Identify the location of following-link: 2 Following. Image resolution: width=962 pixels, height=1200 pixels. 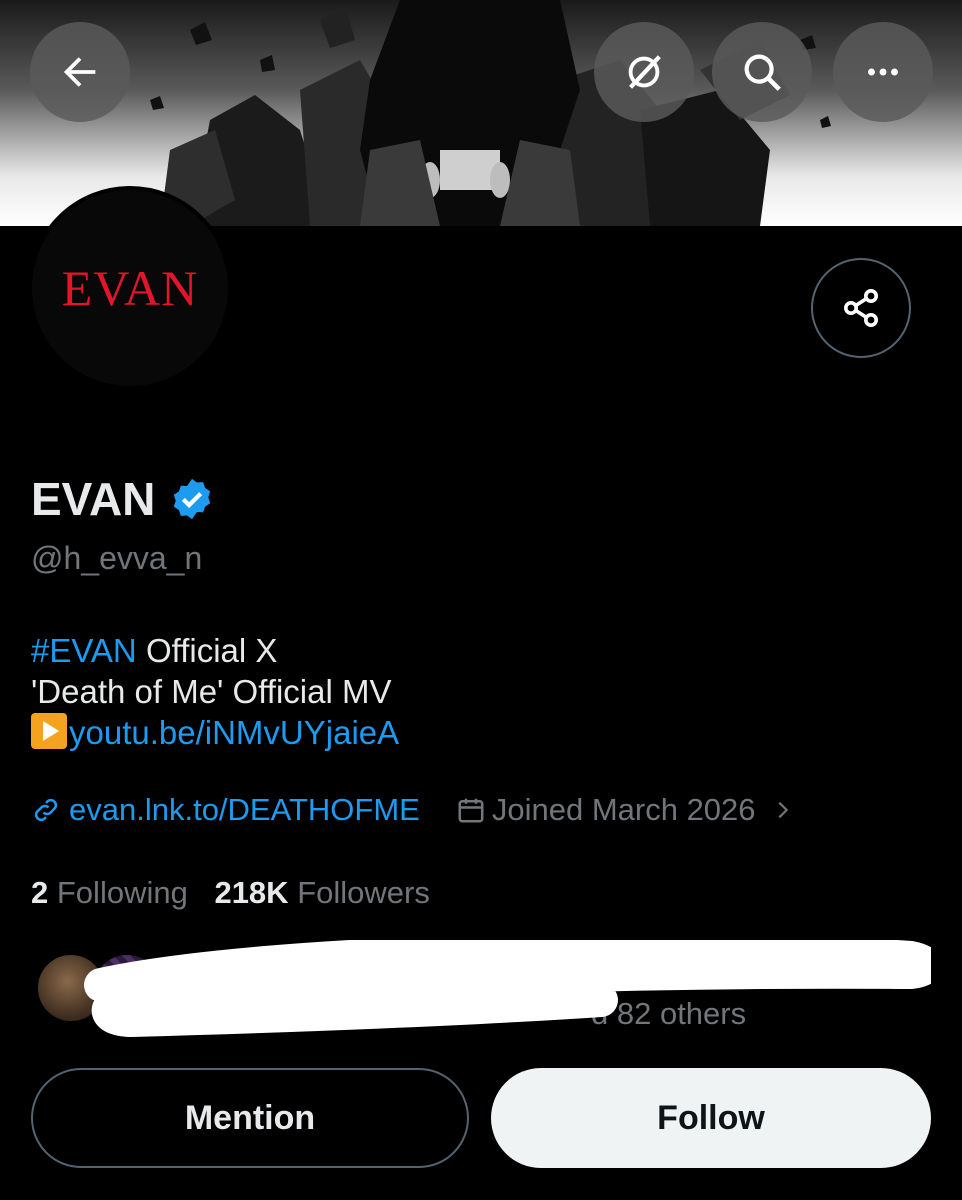
(109, 892).